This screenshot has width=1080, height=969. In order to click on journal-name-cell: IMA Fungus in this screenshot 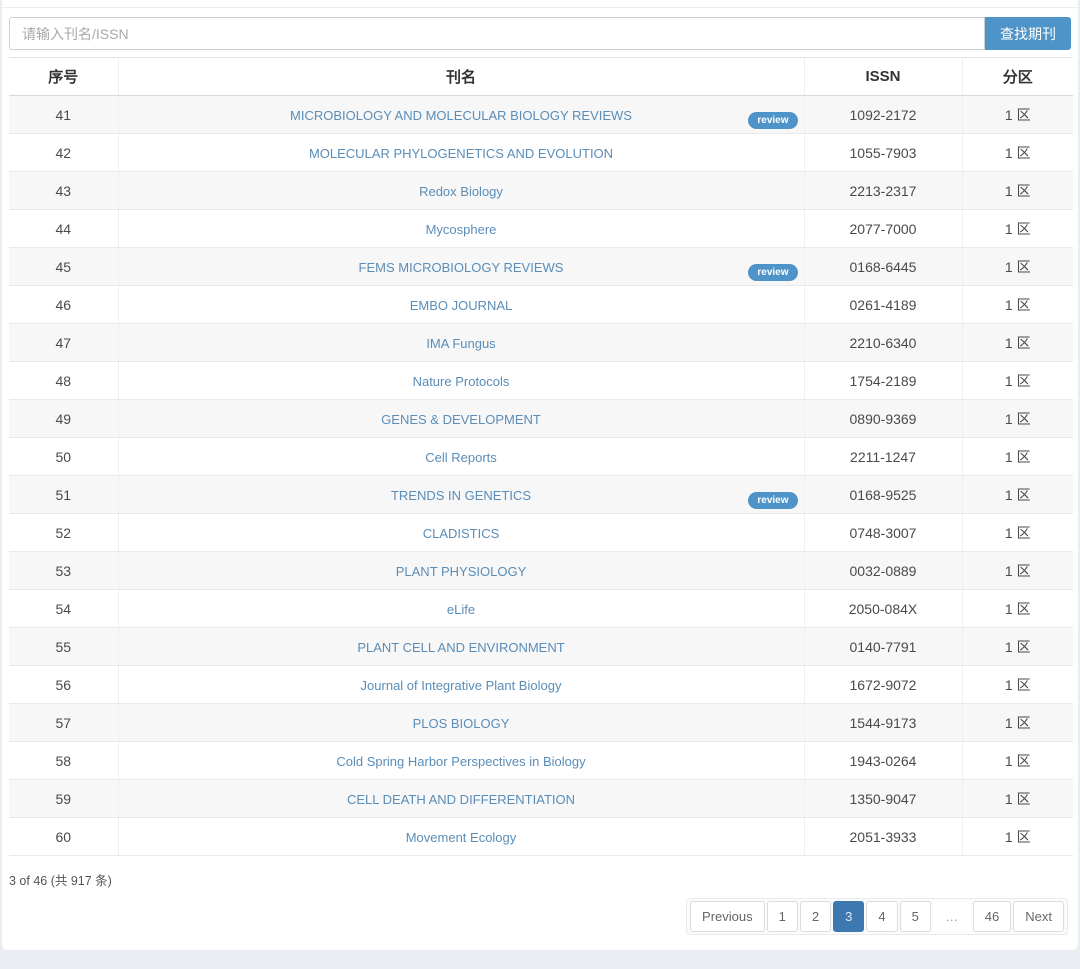, I will do `click(460, 342)`.